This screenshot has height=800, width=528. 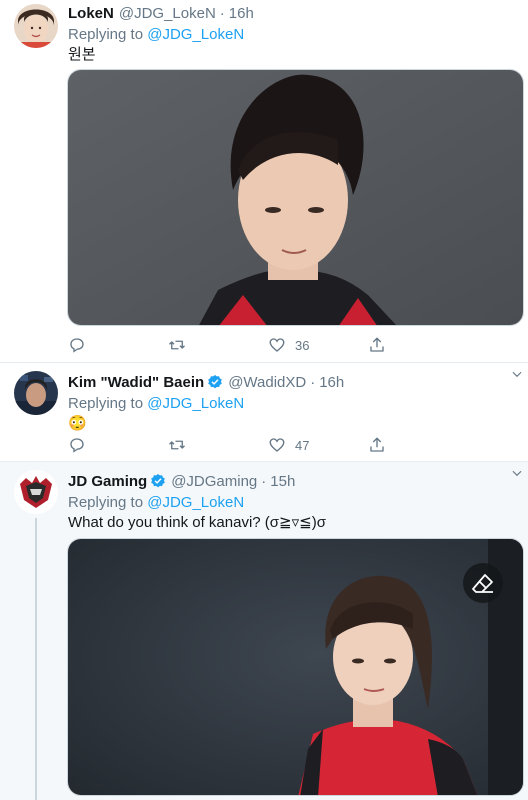 I want to click on thread-line, so click(x=36, y=659).